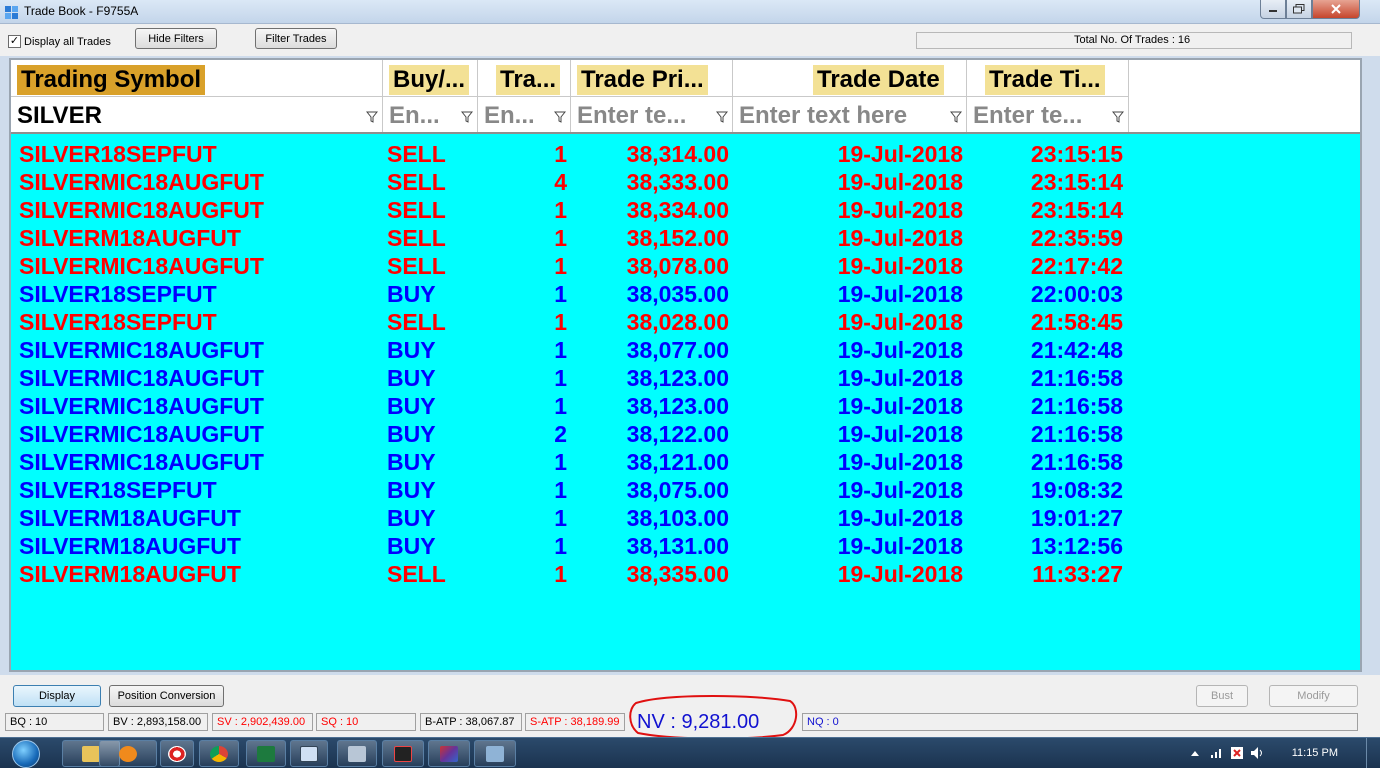  What do you see at coordinates (219, 753) in the screenshot?
I see `chrome-icon` at bounding box center [219, 753].